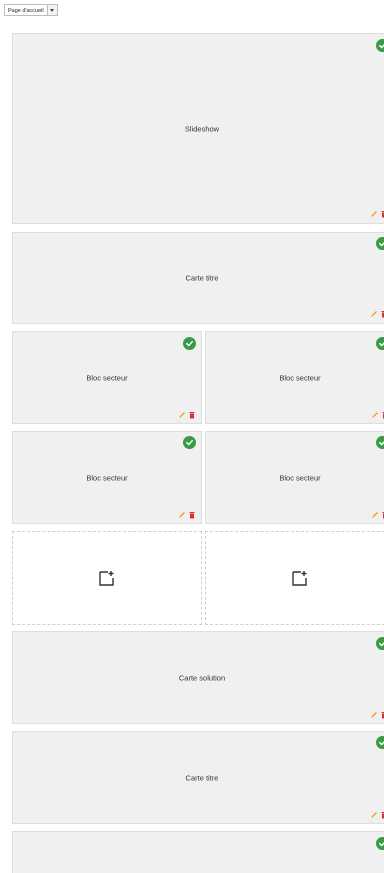 The width and height of the screenshot is (384, 873). I want to click on block-carte-solution: Carte solution, so click(198, 677).